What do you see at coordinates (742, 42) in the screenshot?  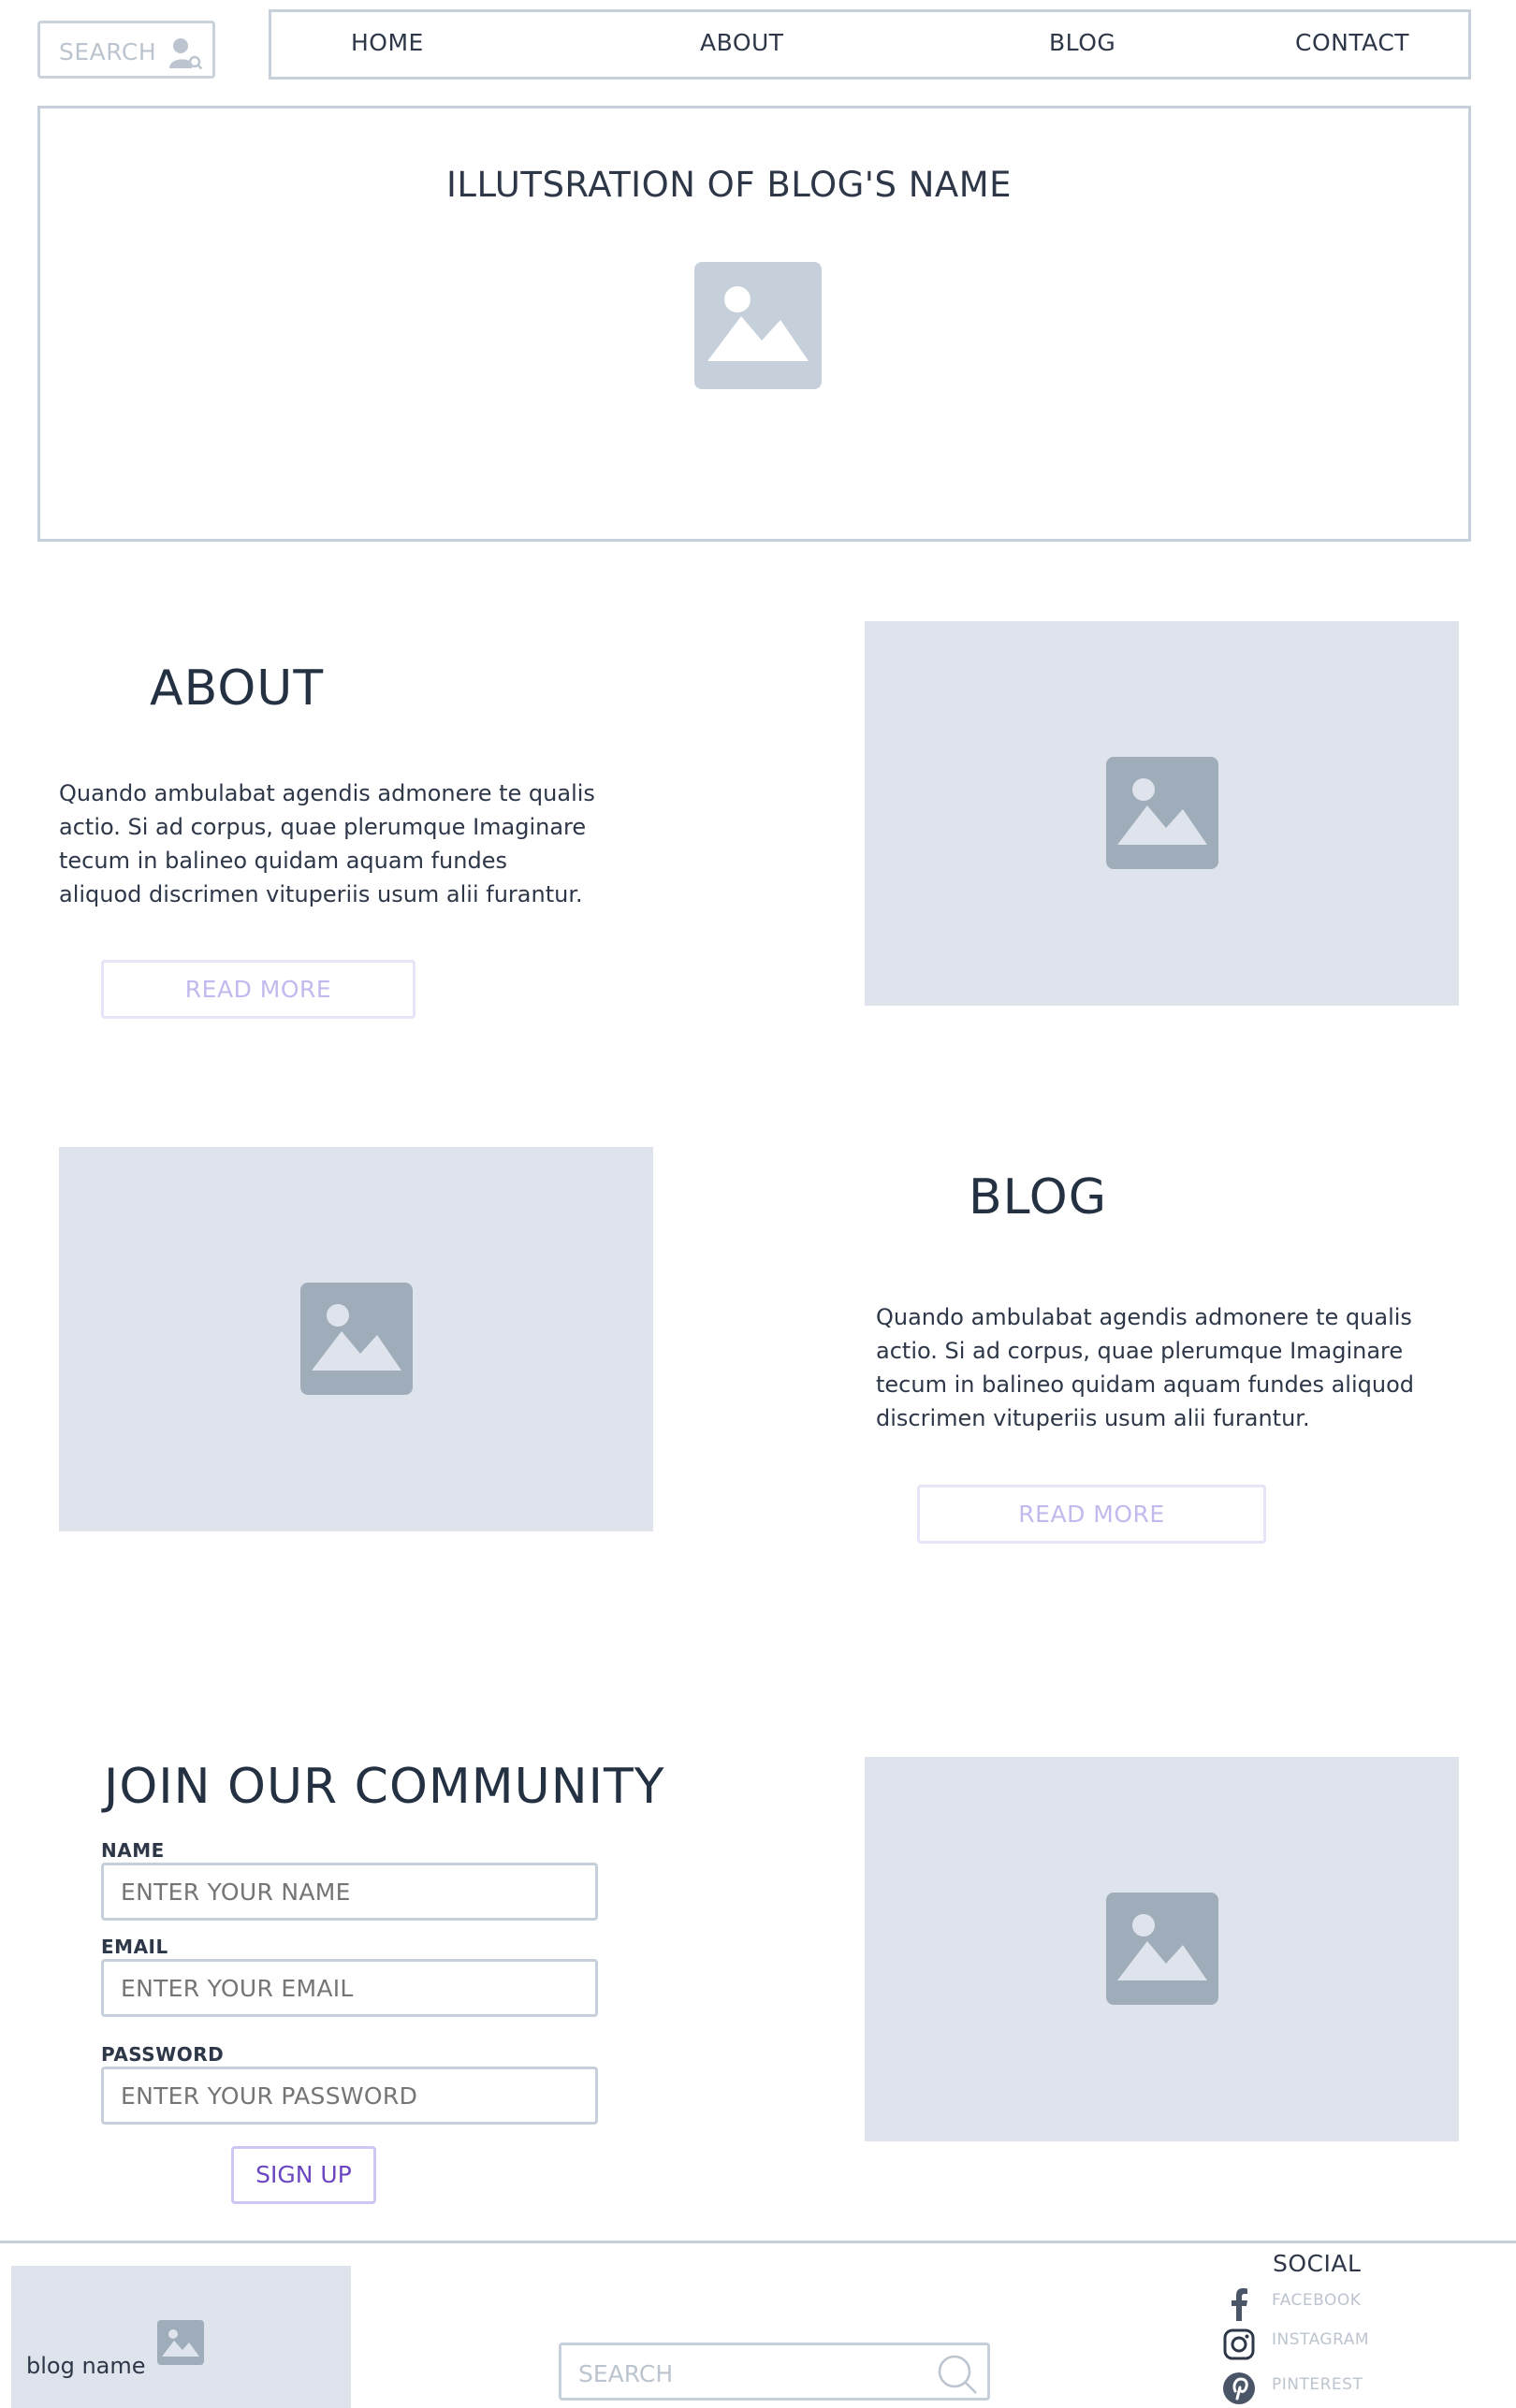 I see `nav-about: ABOUT` at bounding box center [742, 42].